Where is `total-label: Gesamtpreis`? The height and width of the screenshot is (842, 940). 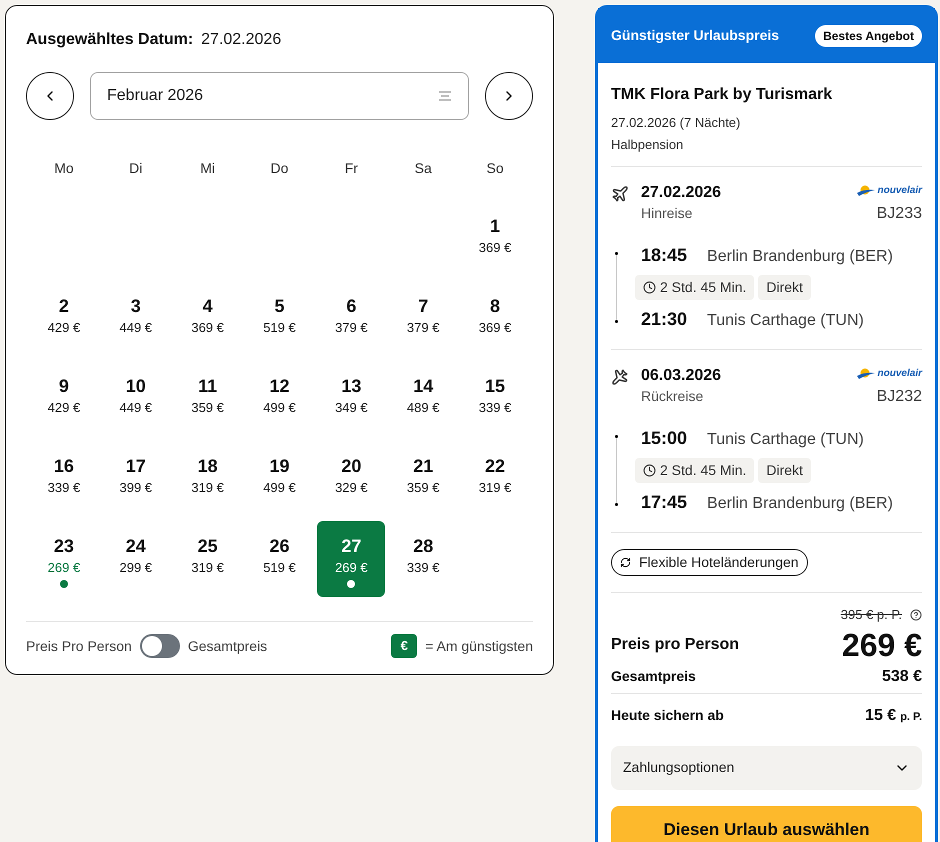 total-label: Gesamtpreis is located at coordinates (653, 676).